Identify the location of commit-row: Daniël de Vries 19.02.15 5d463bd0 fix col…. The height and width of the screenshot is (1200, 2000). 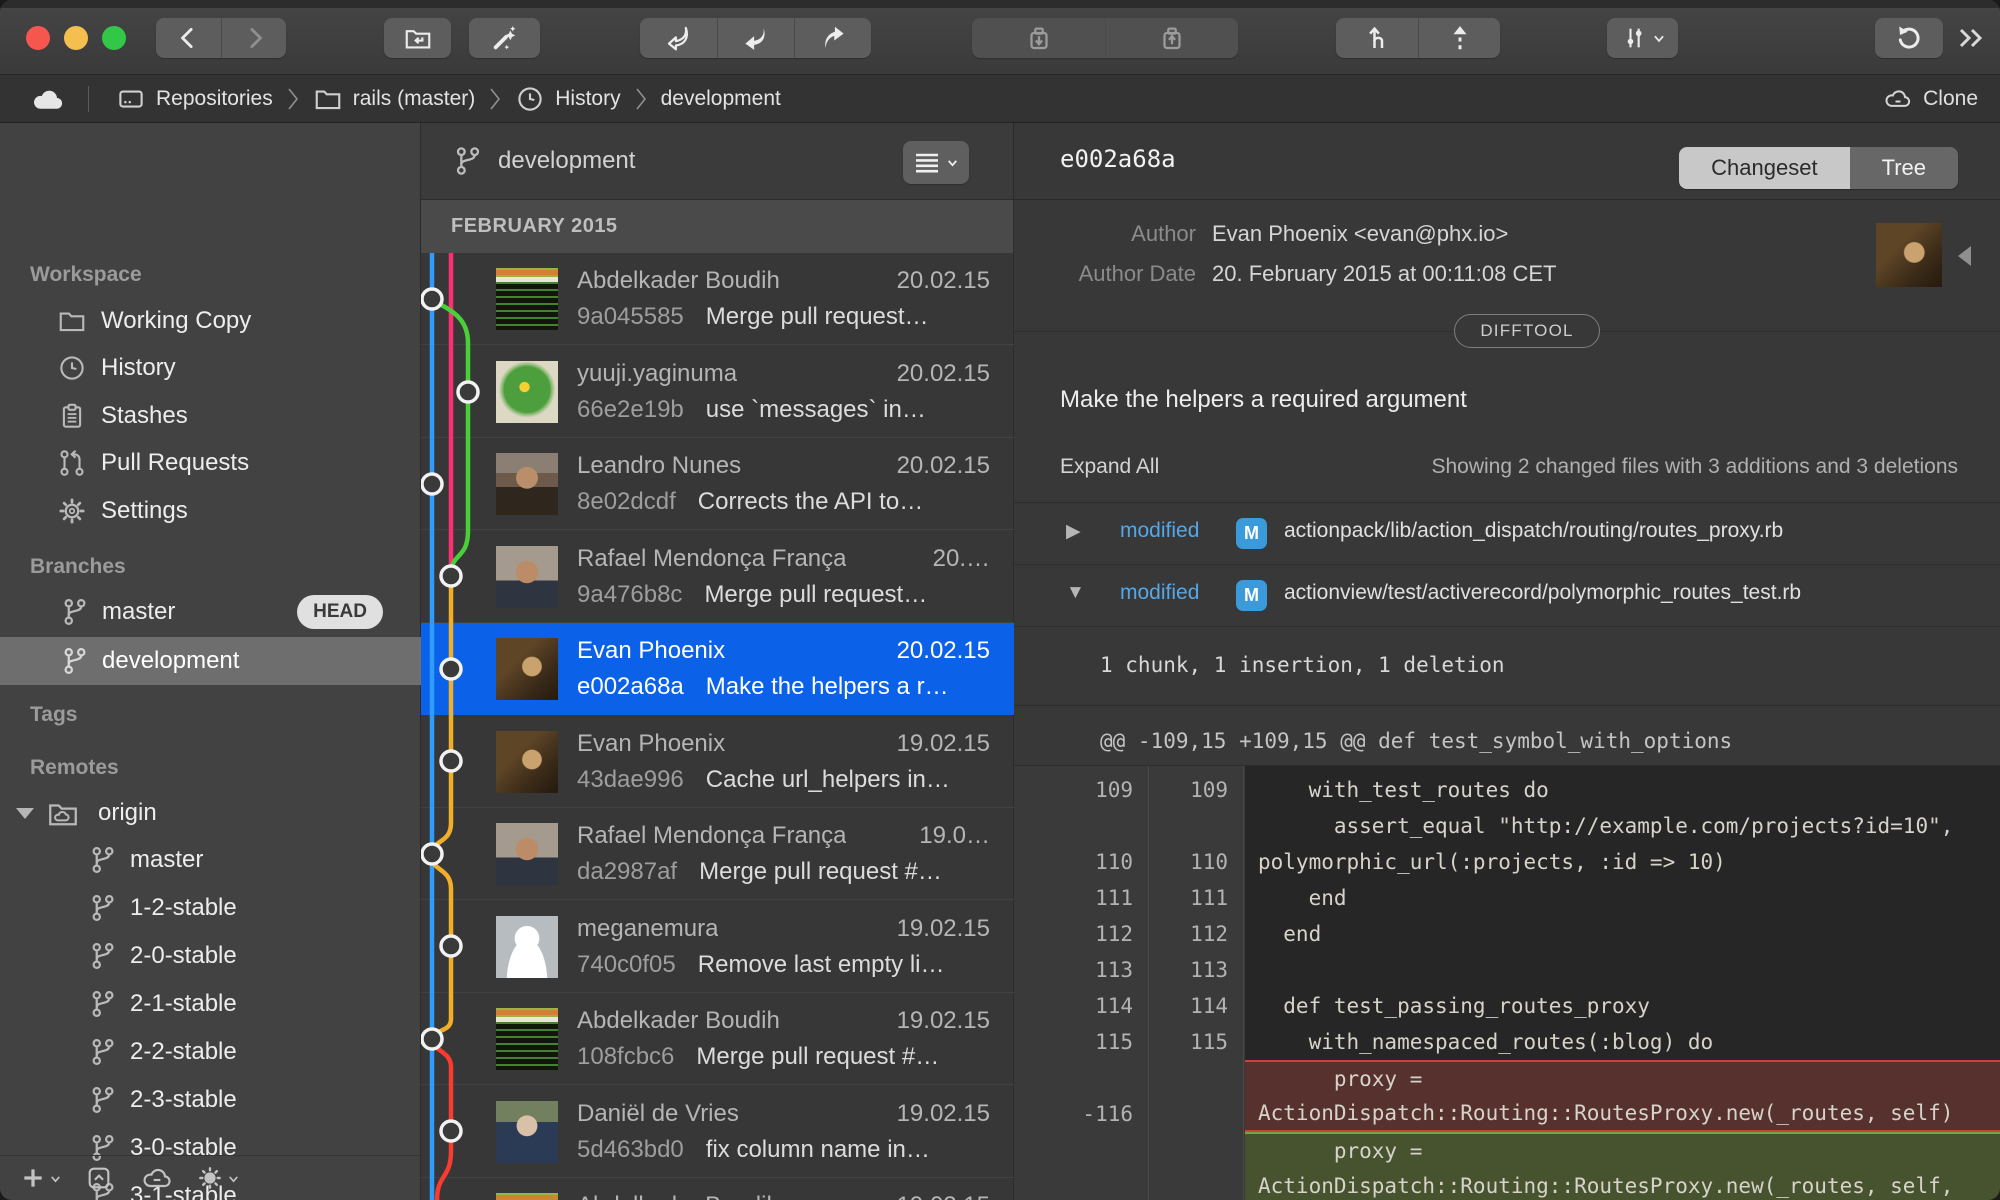
(717, 1132).